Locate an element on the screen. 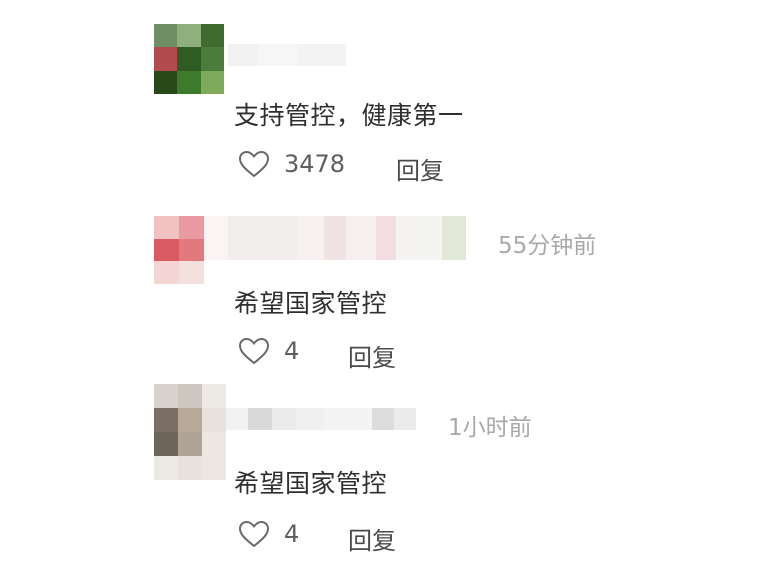 This screenshot has height=568, width=762. comment-time: 1小时前 is located at coordinates (490, 428).